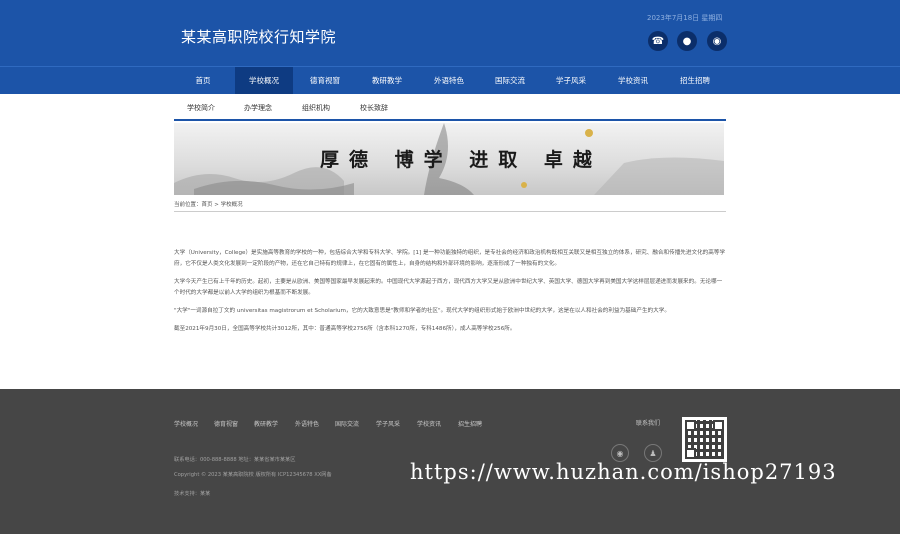  Describe the element at coordinates (450, 211) in the screenshot. I see `divider` at that location.